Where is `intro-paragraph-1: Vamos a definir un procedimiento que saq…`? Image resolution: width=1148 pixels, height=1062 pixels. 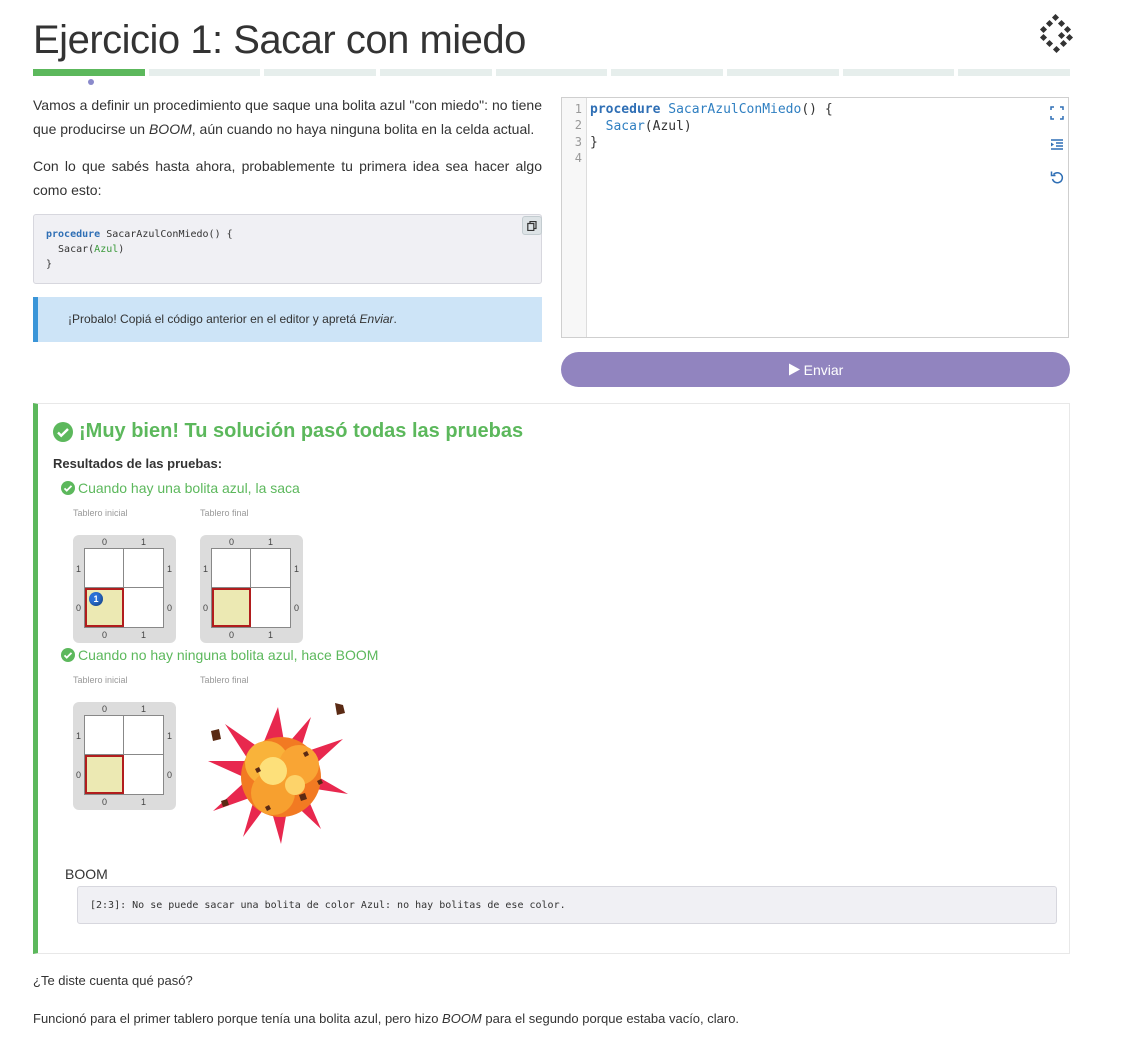 intro-paragraph-1: Vamos a definir un procedimiento que saq… is located at coordinates (287, 117).